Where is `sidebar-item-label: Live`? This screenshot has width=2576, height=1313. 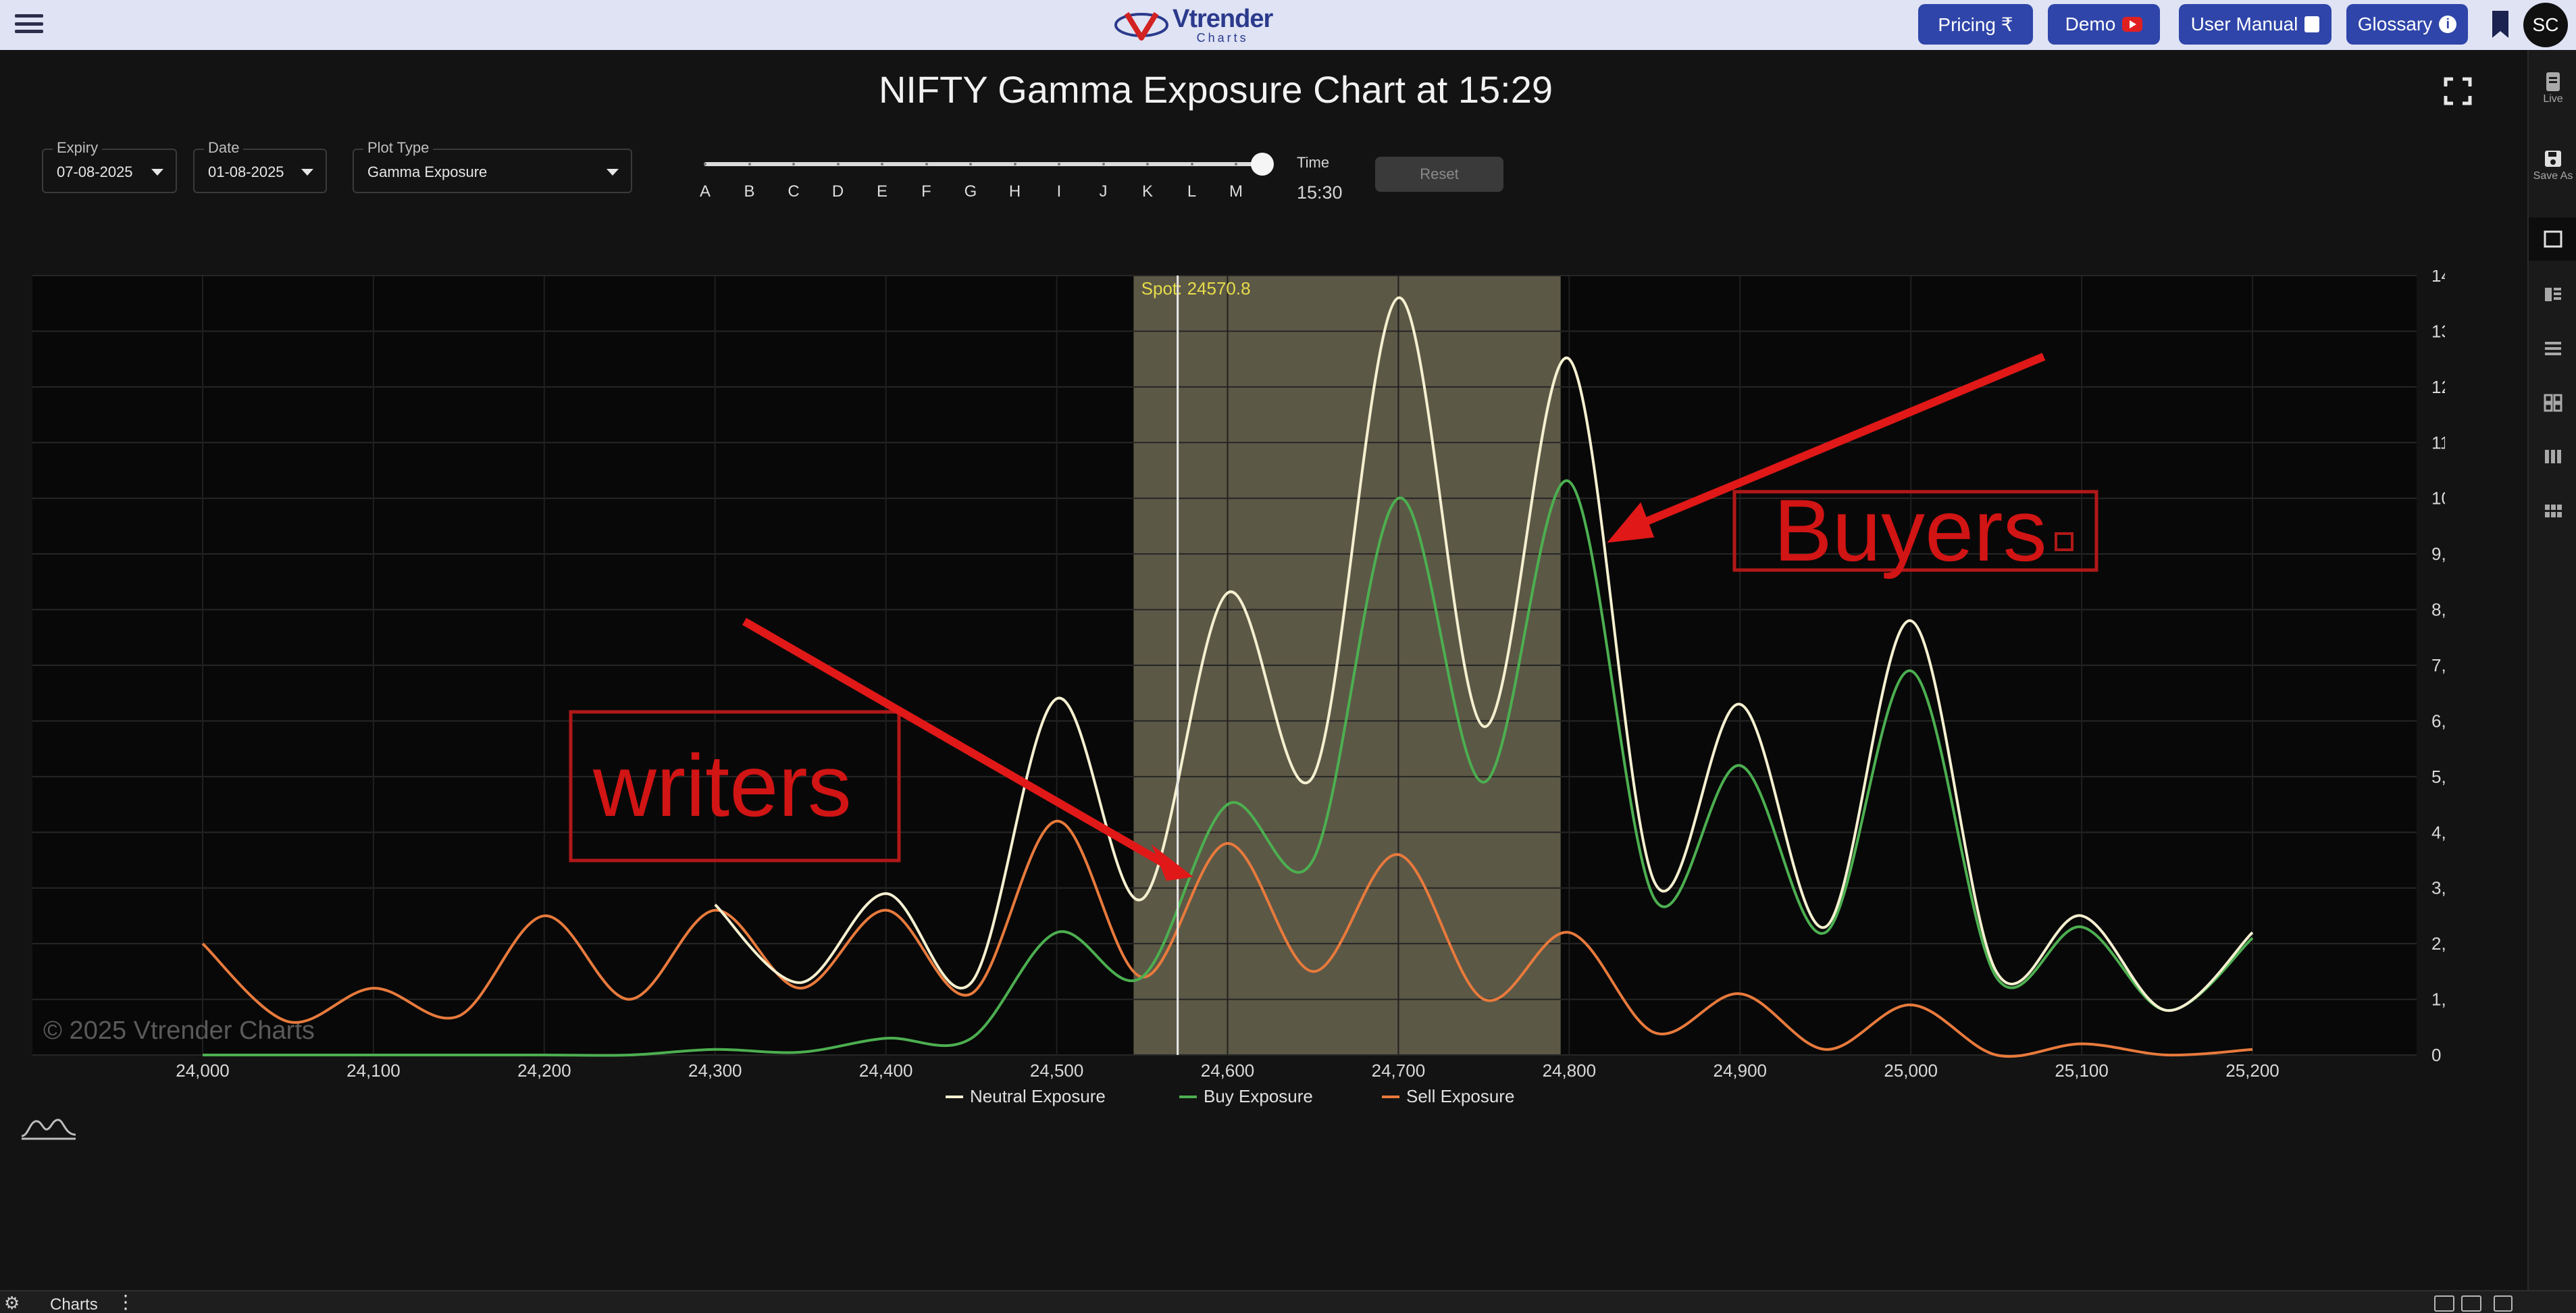
sidebar-item-label: Live is located at coordinates (2553, 99).